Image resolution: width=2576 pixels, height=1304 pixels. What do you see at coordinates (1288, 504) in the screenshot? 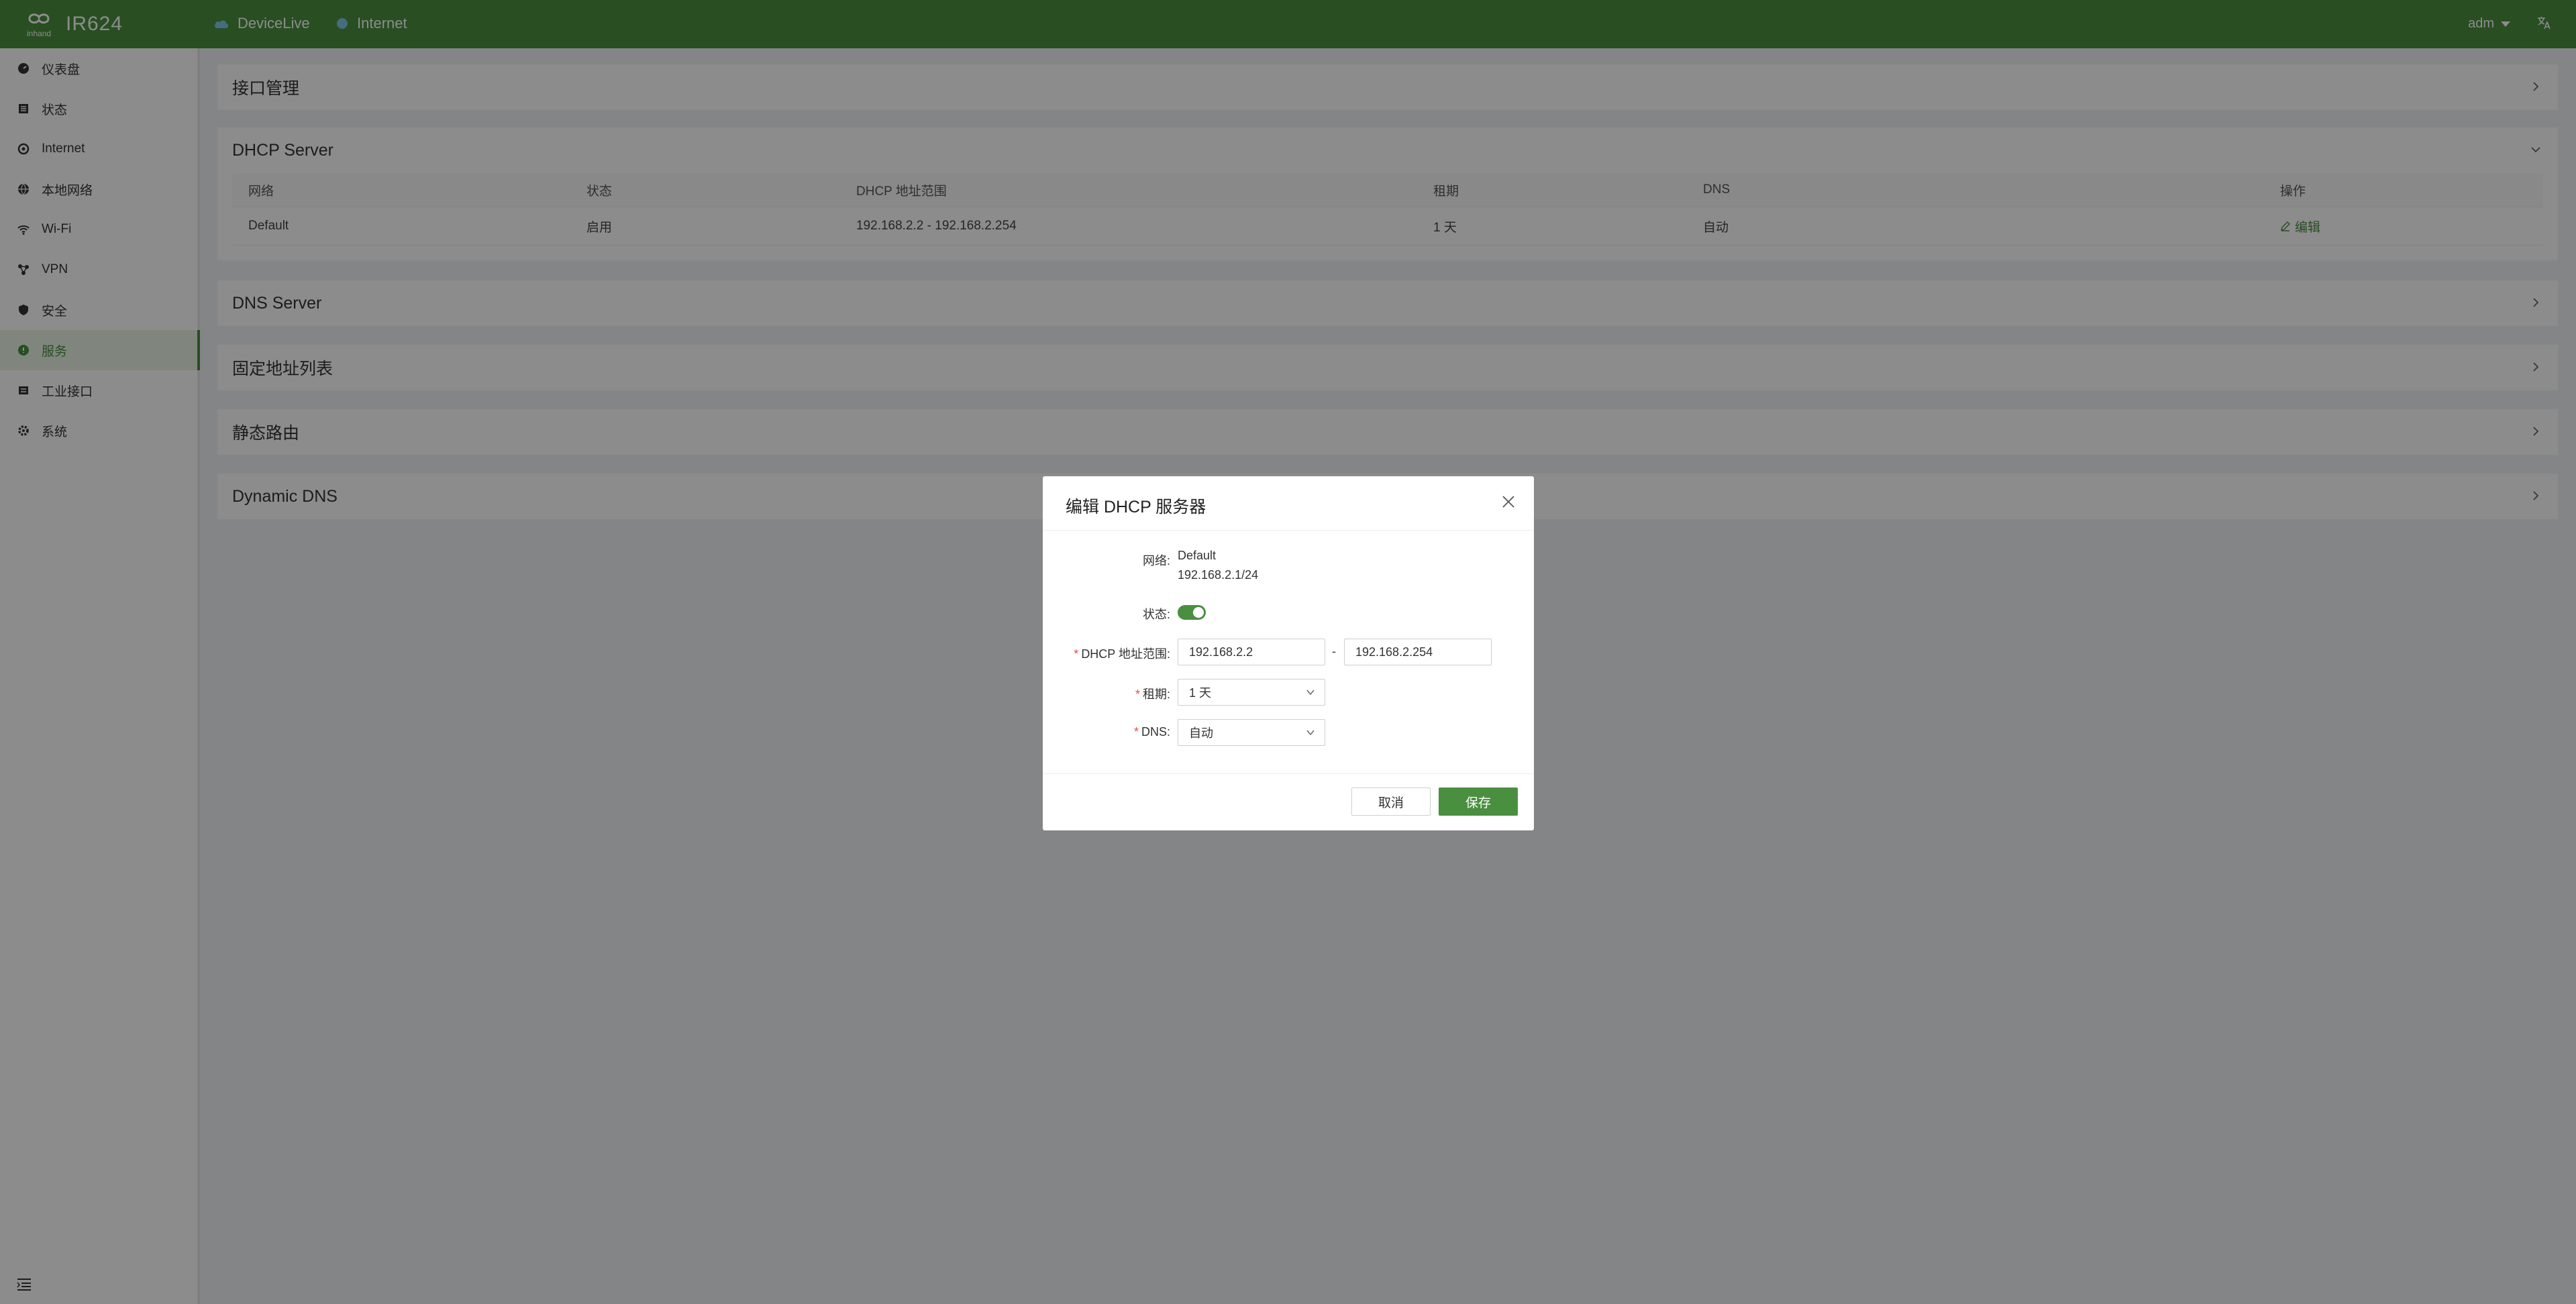
I see `dialog-header: 编辑 DHCP 服务器` at bounding box center [1288, 504].